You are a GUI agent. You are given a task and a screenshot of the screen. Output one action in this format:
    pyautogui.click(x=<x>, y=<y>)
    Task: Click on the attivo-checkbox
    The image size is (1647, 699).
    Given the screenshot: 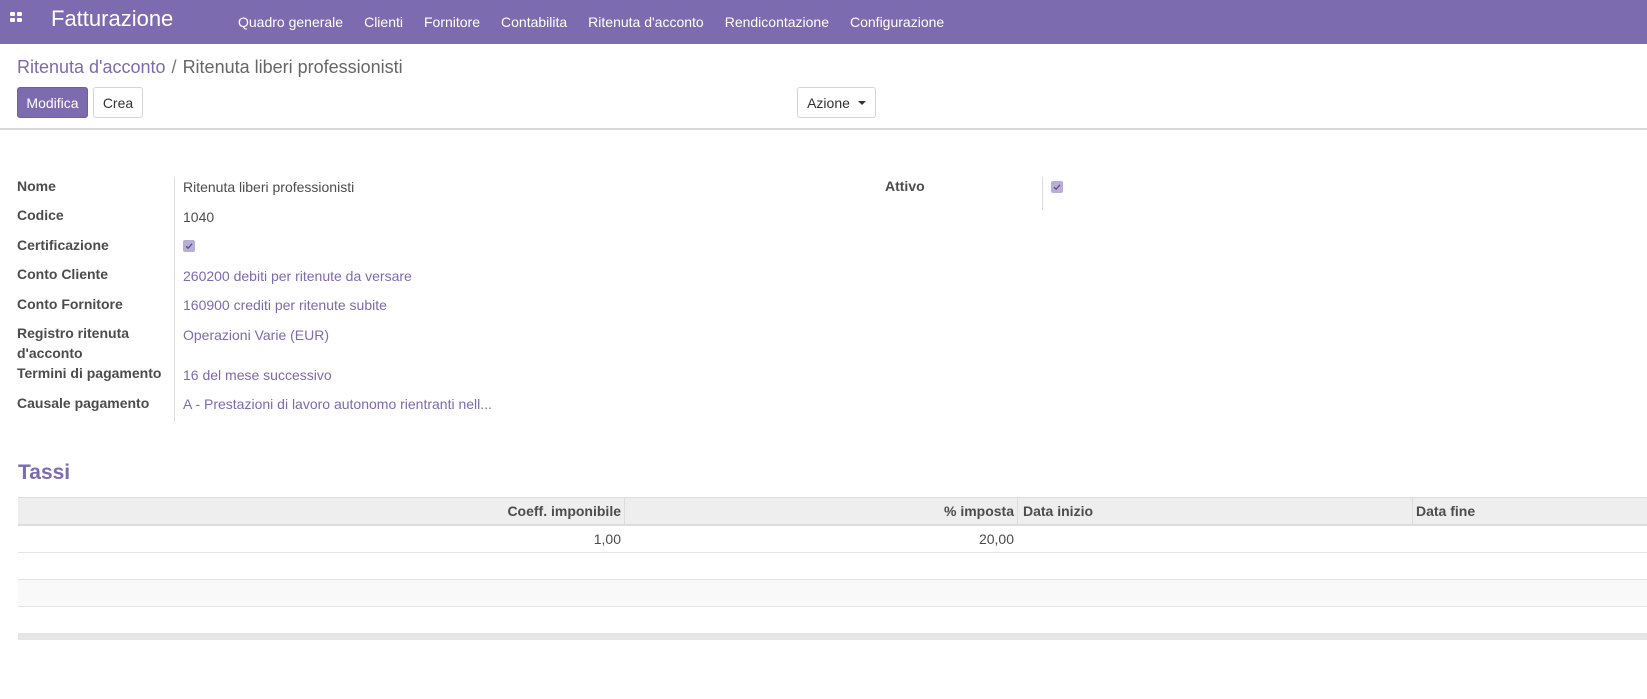 What is the action you would take?
    pyautogui.click(x=1057, y=187)
    